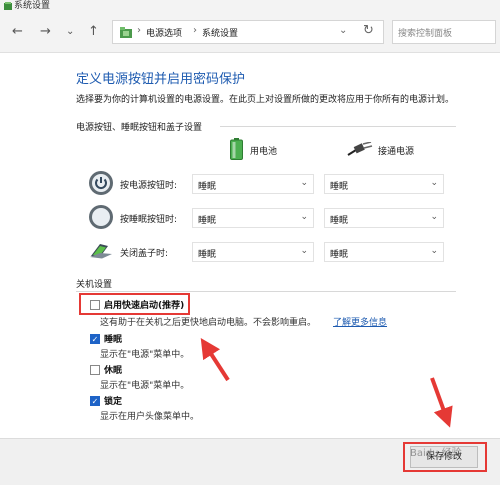 This screenshot has height=485, width=500. What do you see at coordinates (441, 402) in the screenshot?
I see `annotation-arrow-to-save` at bounding box center [441, 402].